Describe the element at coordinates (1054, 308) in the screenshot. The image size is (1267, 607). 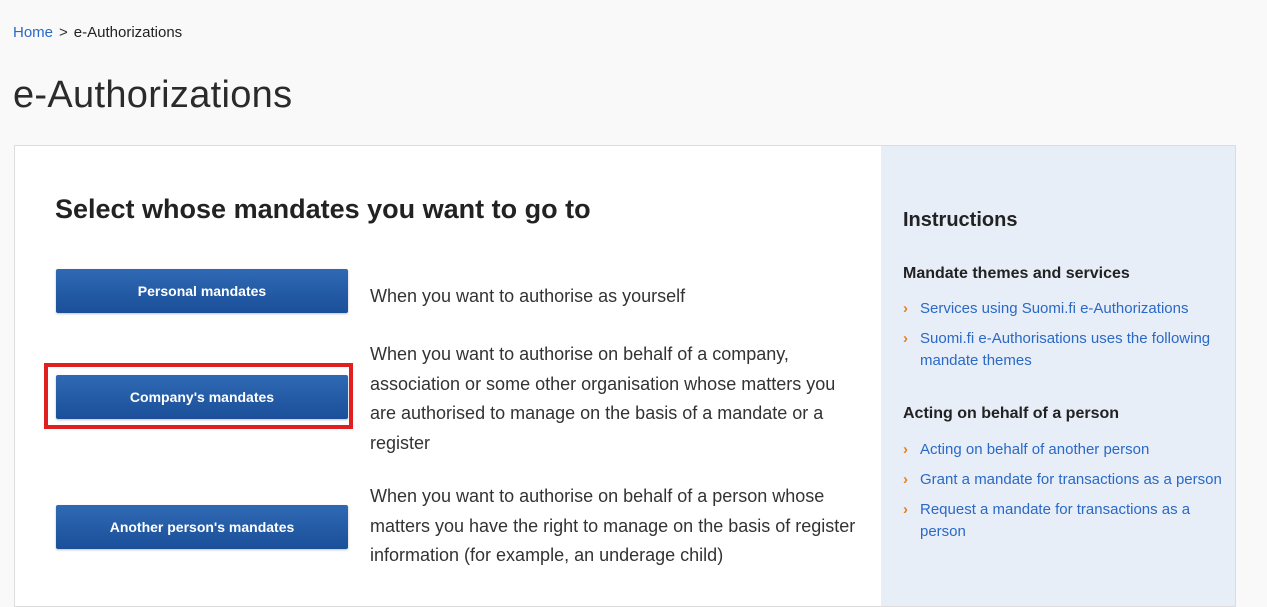
I see `link-label: Services using Suomi.fi e-Authorizations` at that location.